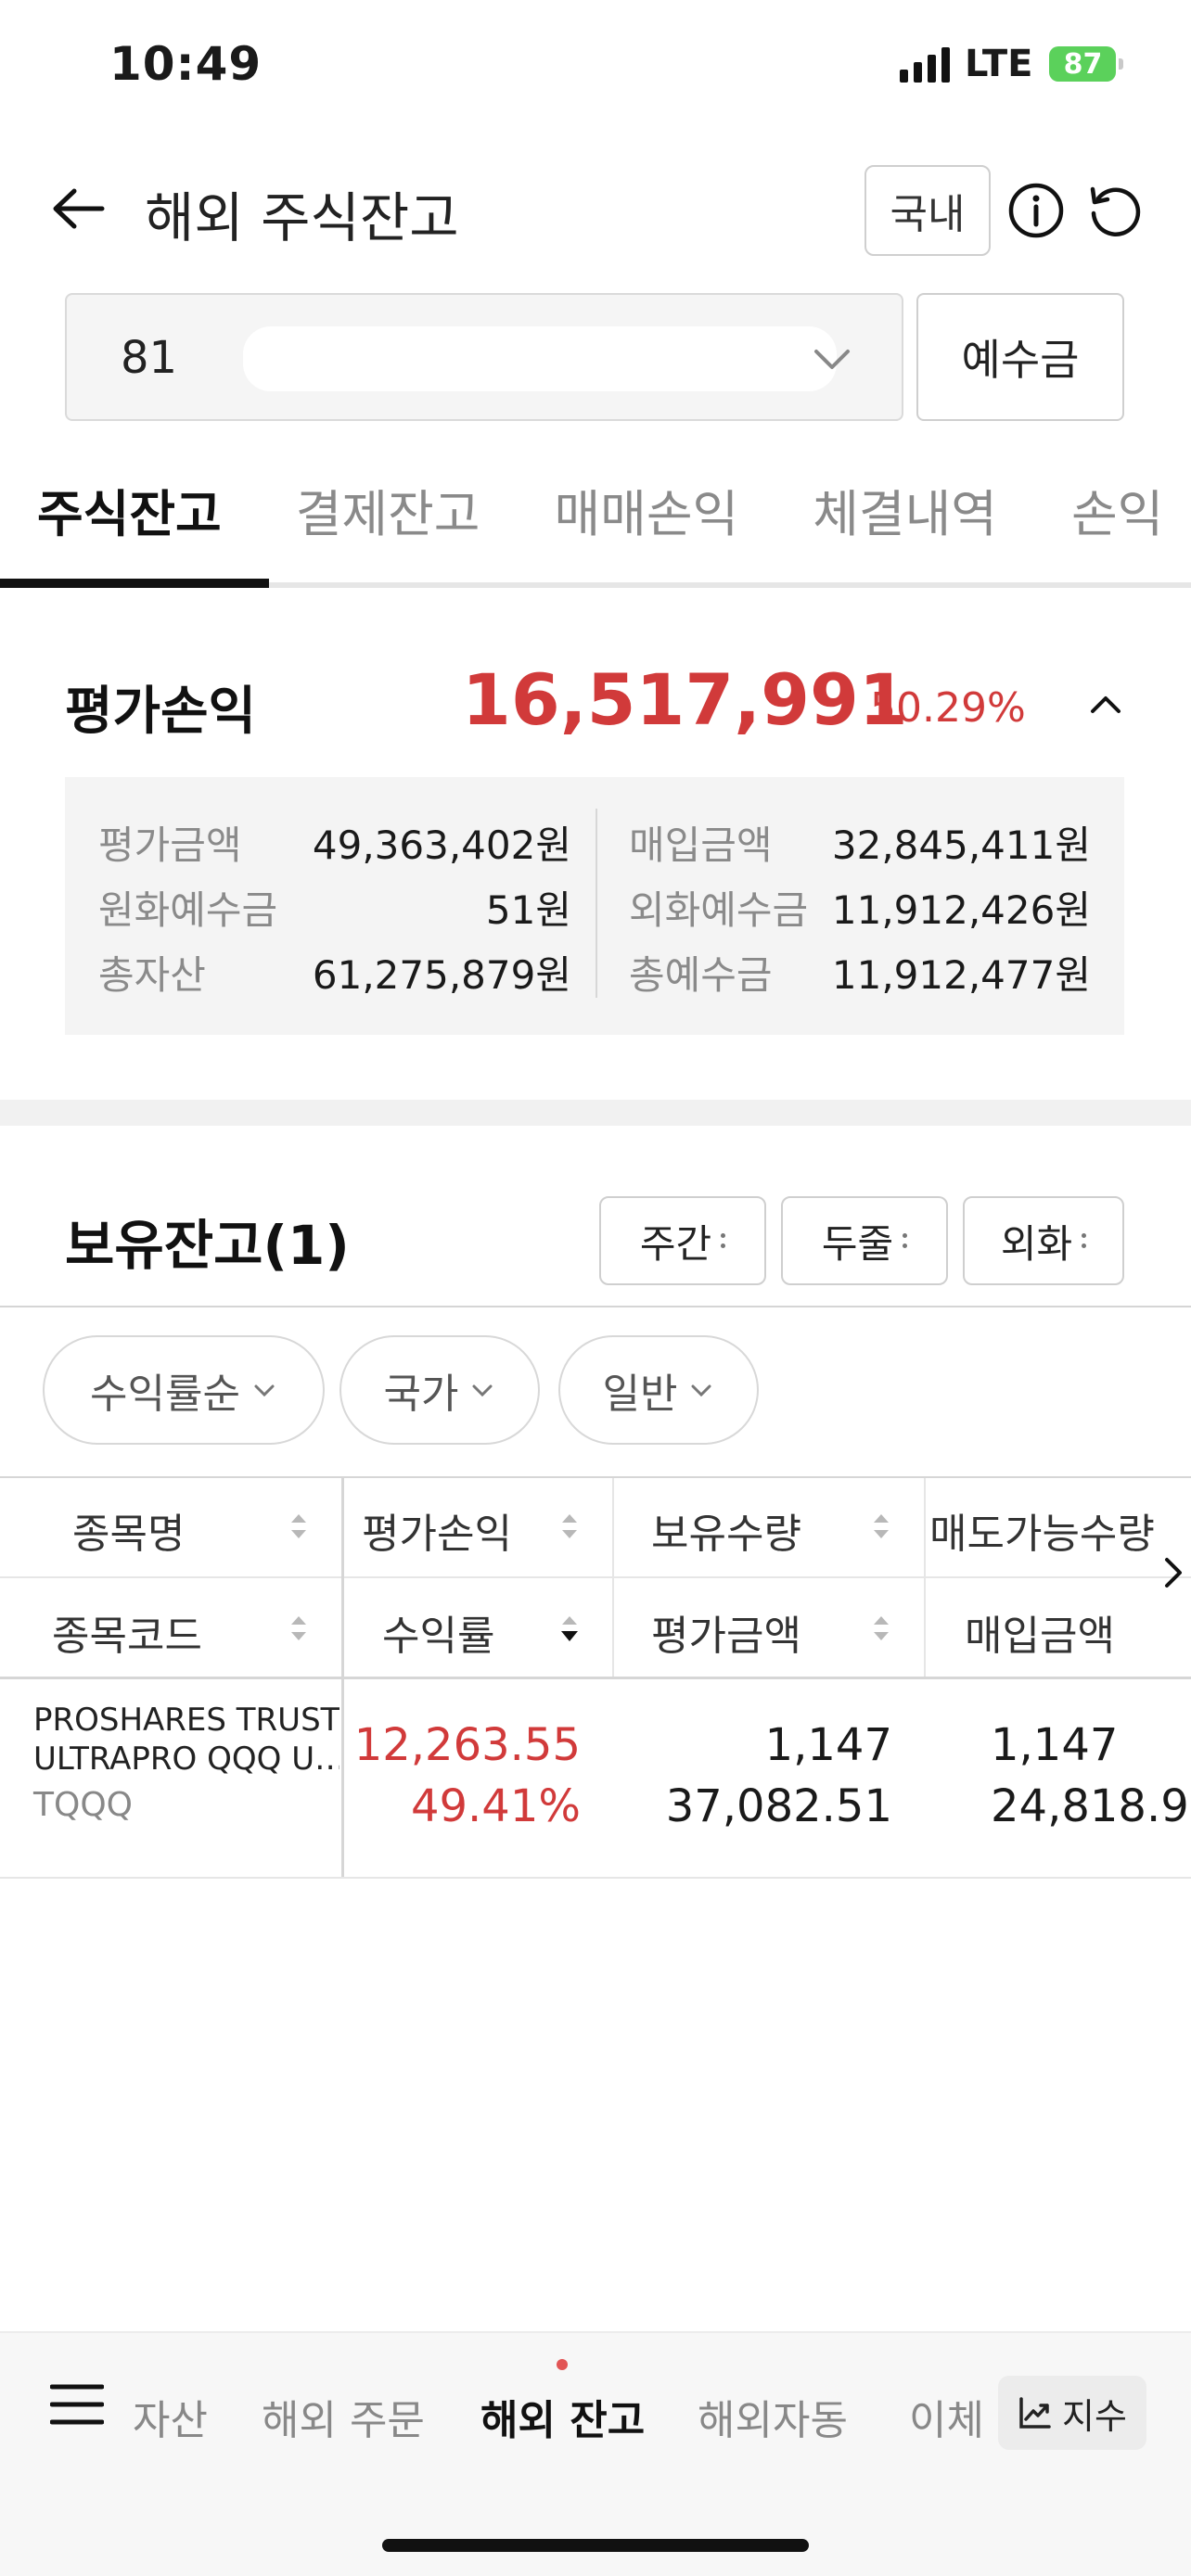  Describe the element at coordinates (1095, 2416) in the screenshot. I see `index-label: 지수` at that location.